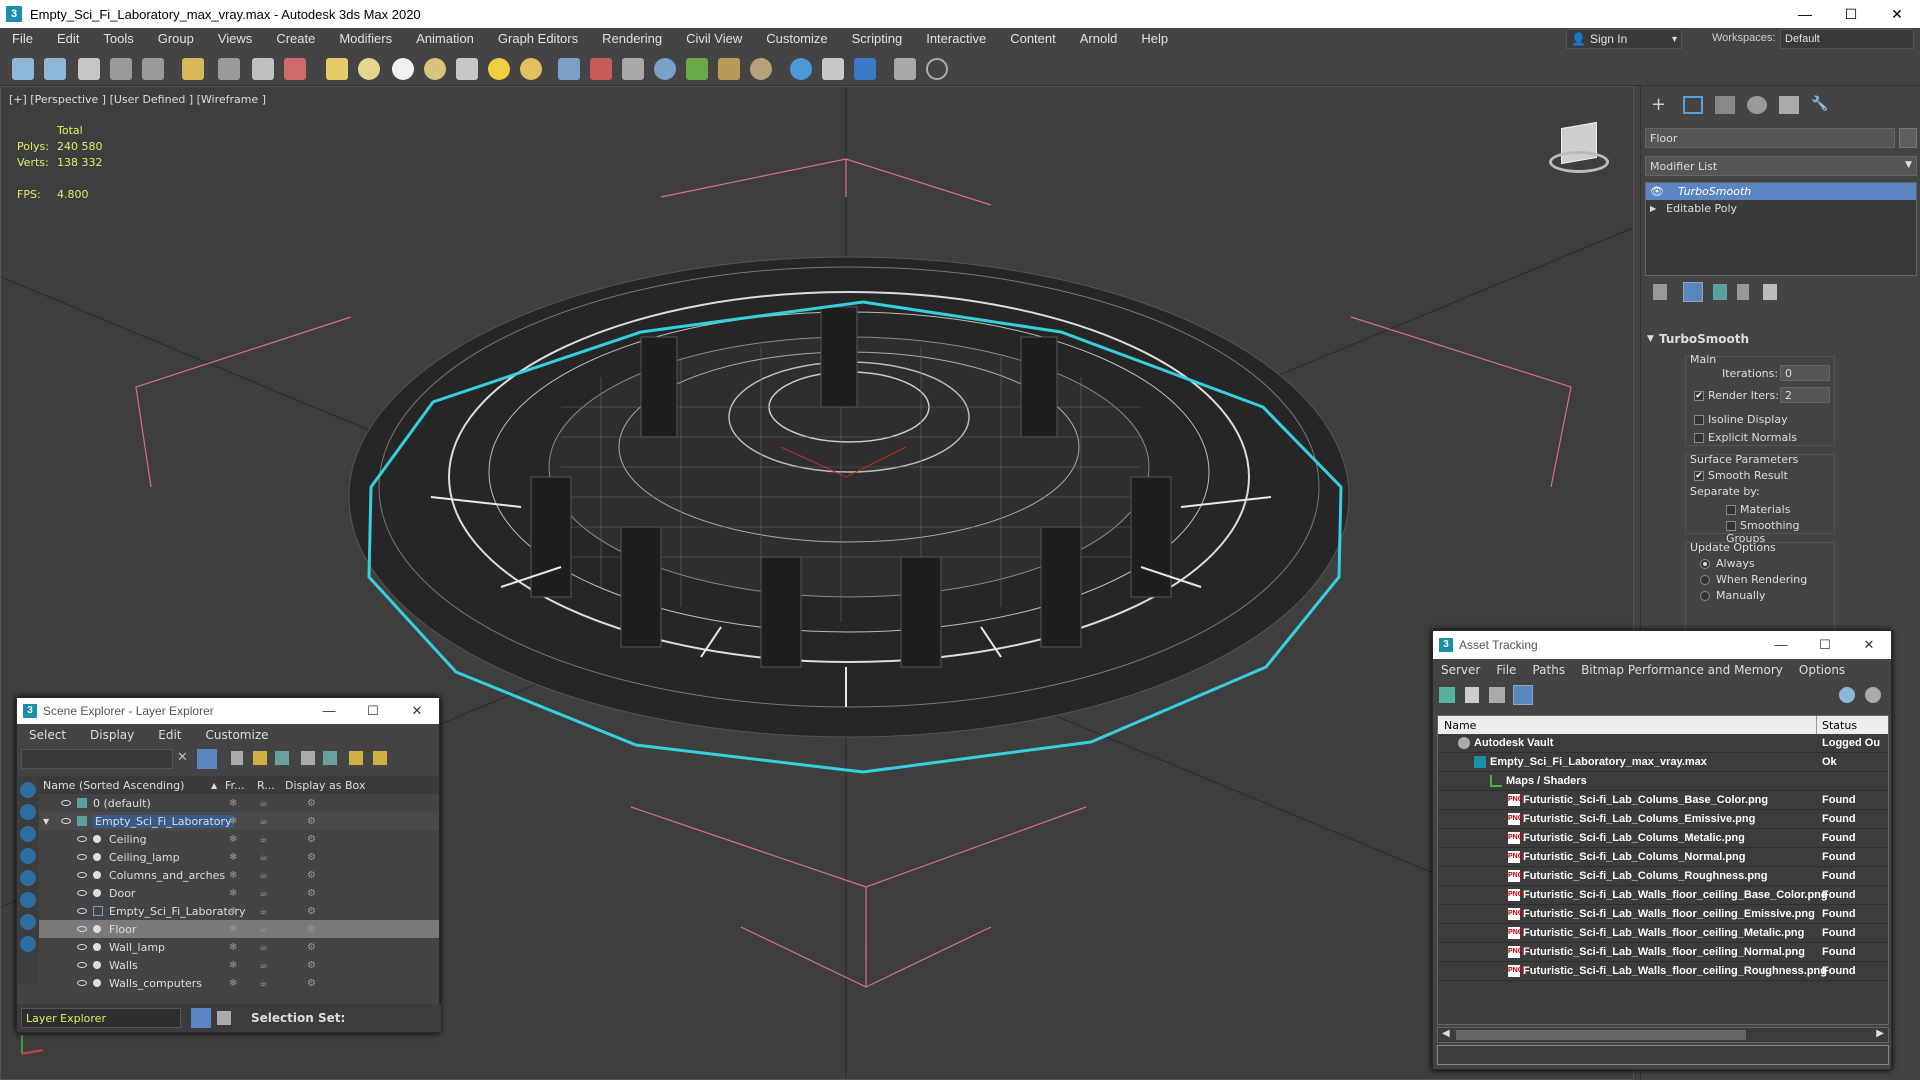 The height and width of the screenshot is (1080, 1920). I want to click on explicit-normals-checkbox, so click(1699, 438).